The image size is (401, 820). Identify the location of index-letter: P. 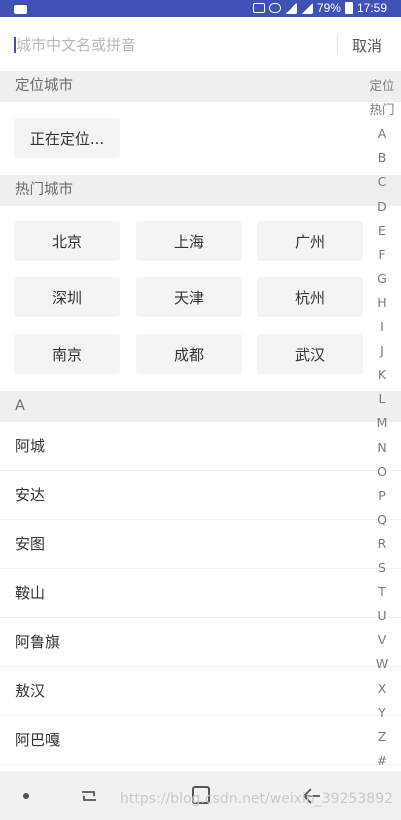
(382, 496).